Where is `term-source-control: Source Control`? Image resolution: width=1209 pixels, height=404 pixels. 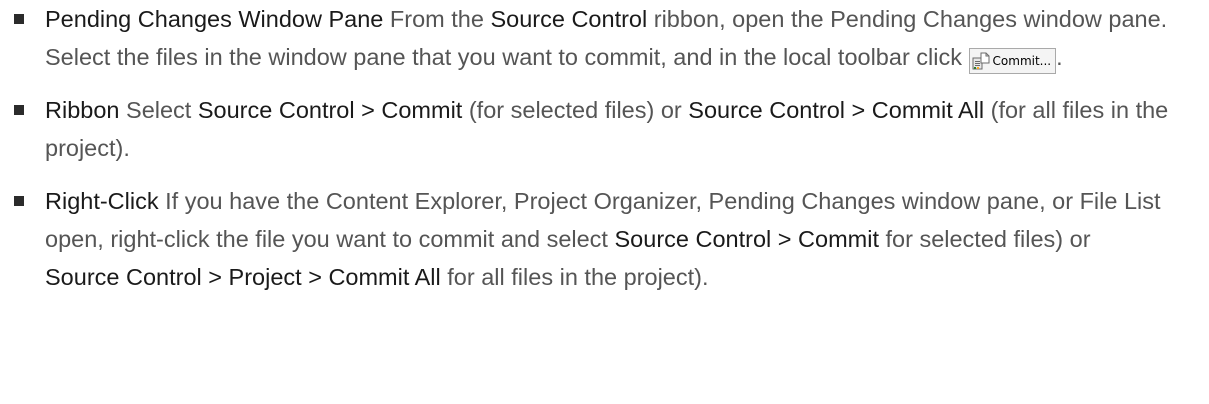
term-source-control: Source Control is located at coordinates (569, 19).